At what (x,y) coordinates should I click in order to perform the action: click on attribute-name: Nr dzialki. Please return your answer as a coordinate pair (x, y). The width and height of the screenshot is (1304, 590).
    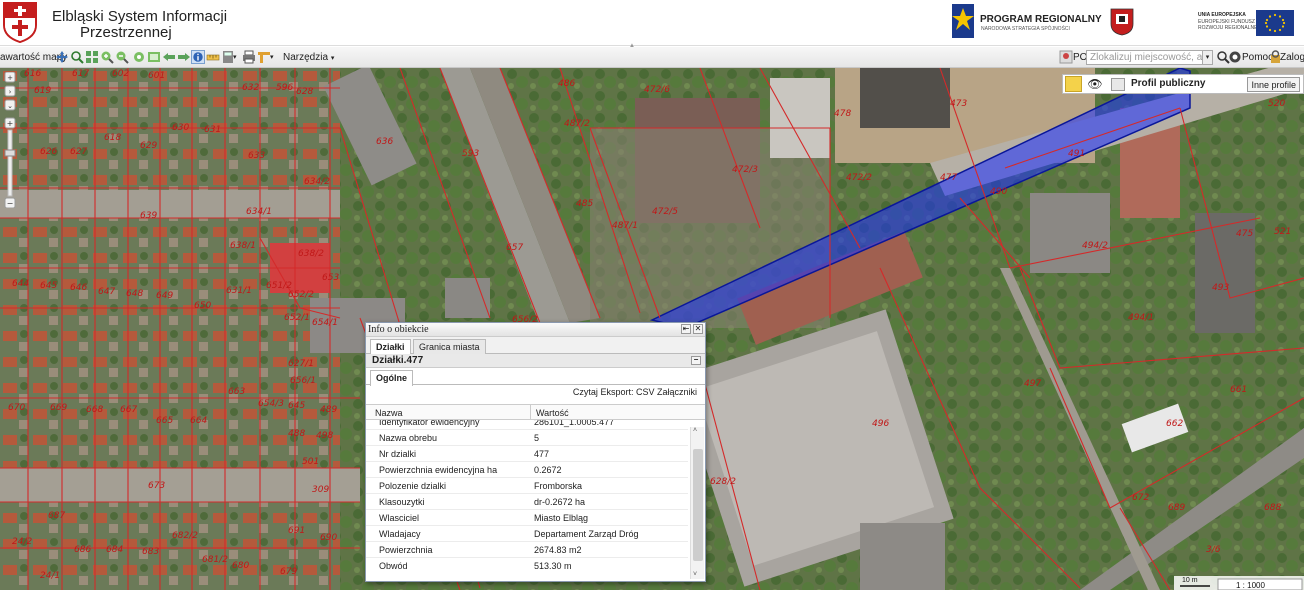
    Looking at the image, I should click on (398, 454).